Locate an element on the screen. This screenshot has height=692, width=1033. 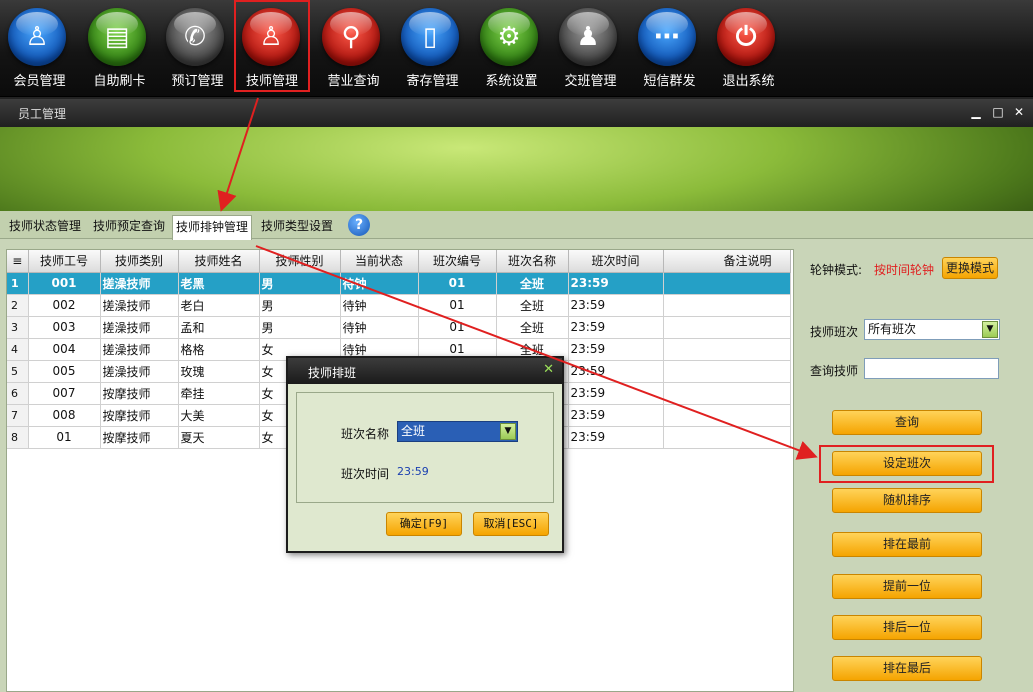
row-number: 3 is located at coordinates (18, 327).